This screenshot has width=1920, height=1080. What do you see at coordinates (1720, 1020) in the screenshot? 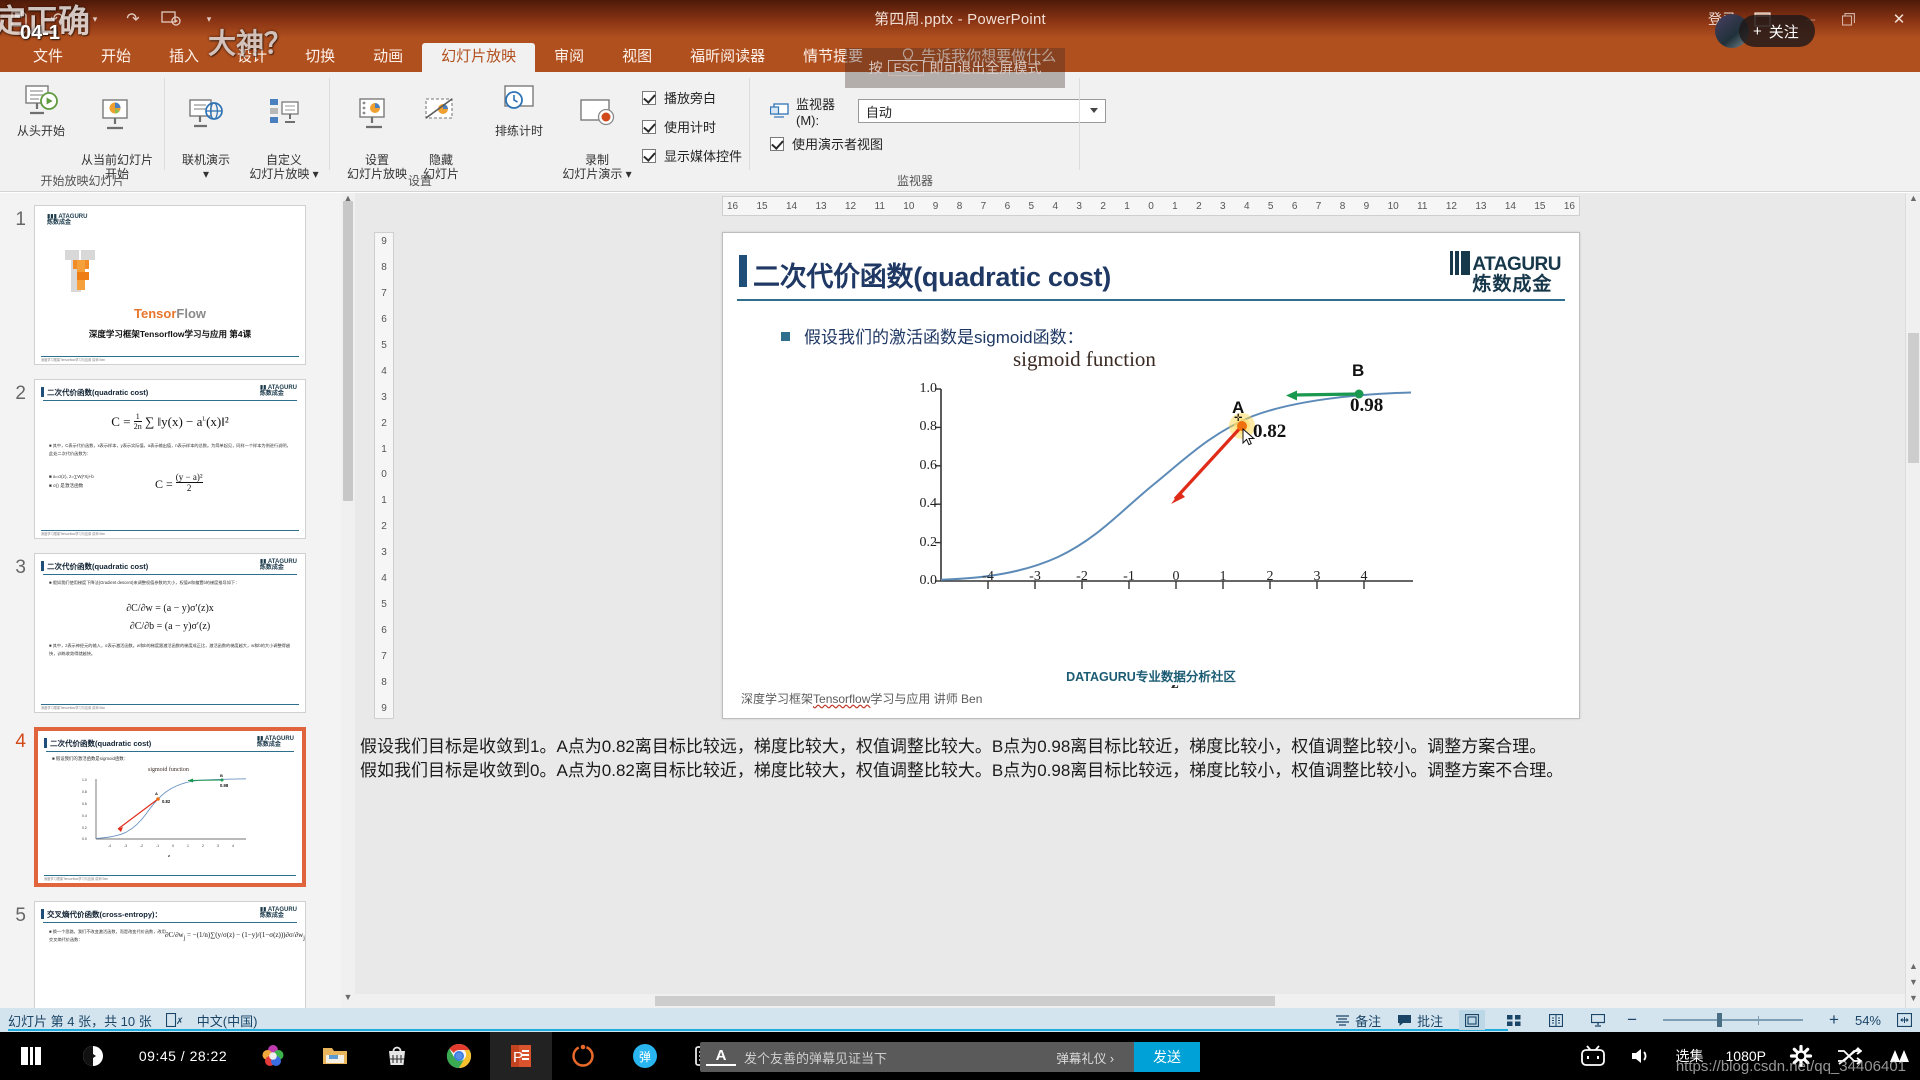
I see `zoom-knob` at bounding box center [1720, 1020].